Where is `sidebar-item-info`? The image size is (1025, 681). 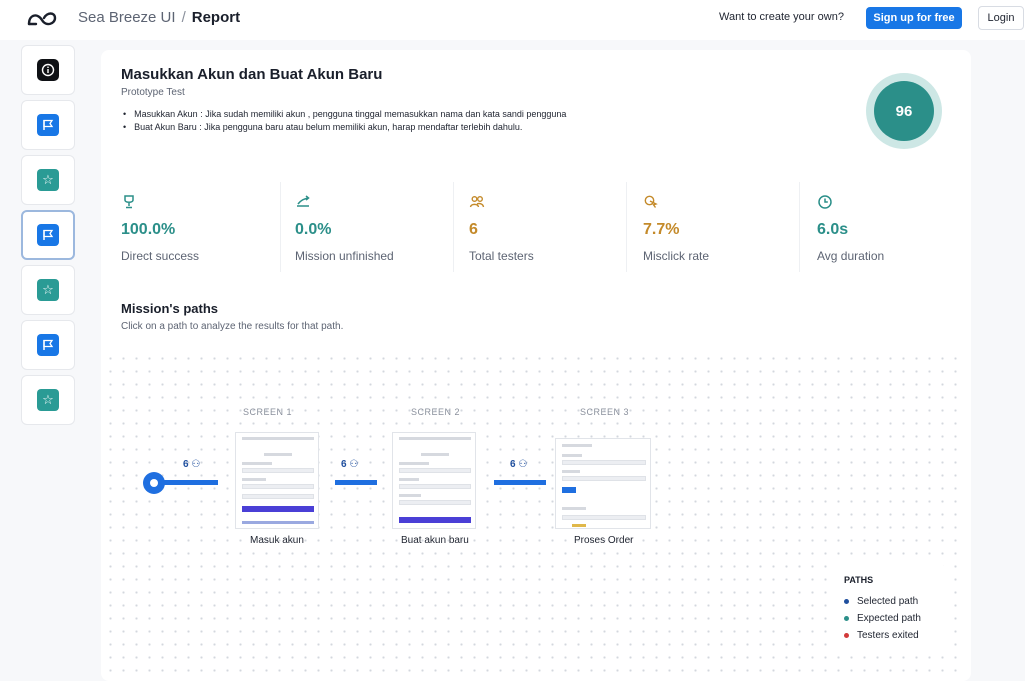 sidebar-item-info is located at coordinates (48, 70).